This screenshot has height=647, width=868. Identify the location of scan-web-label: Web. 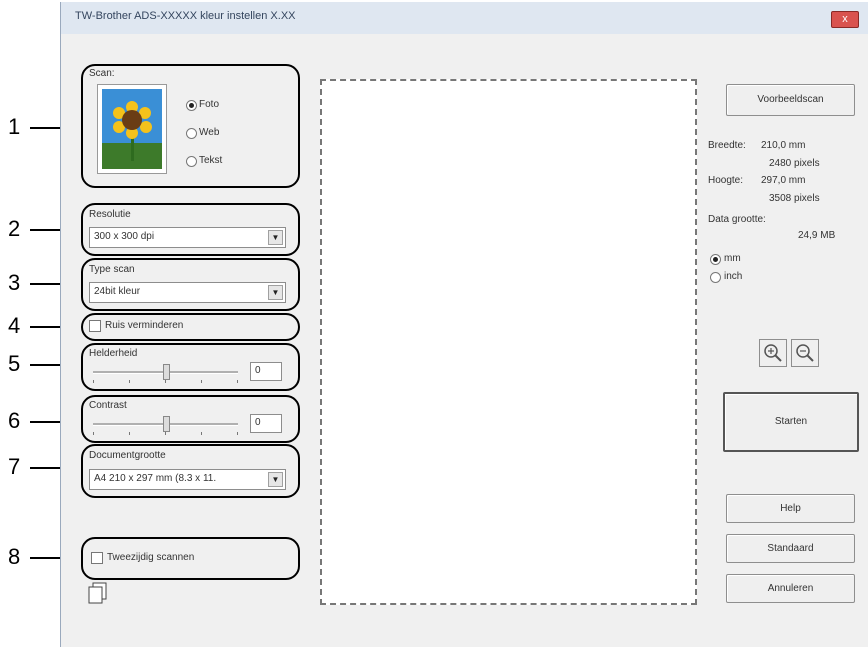
(209, 132).